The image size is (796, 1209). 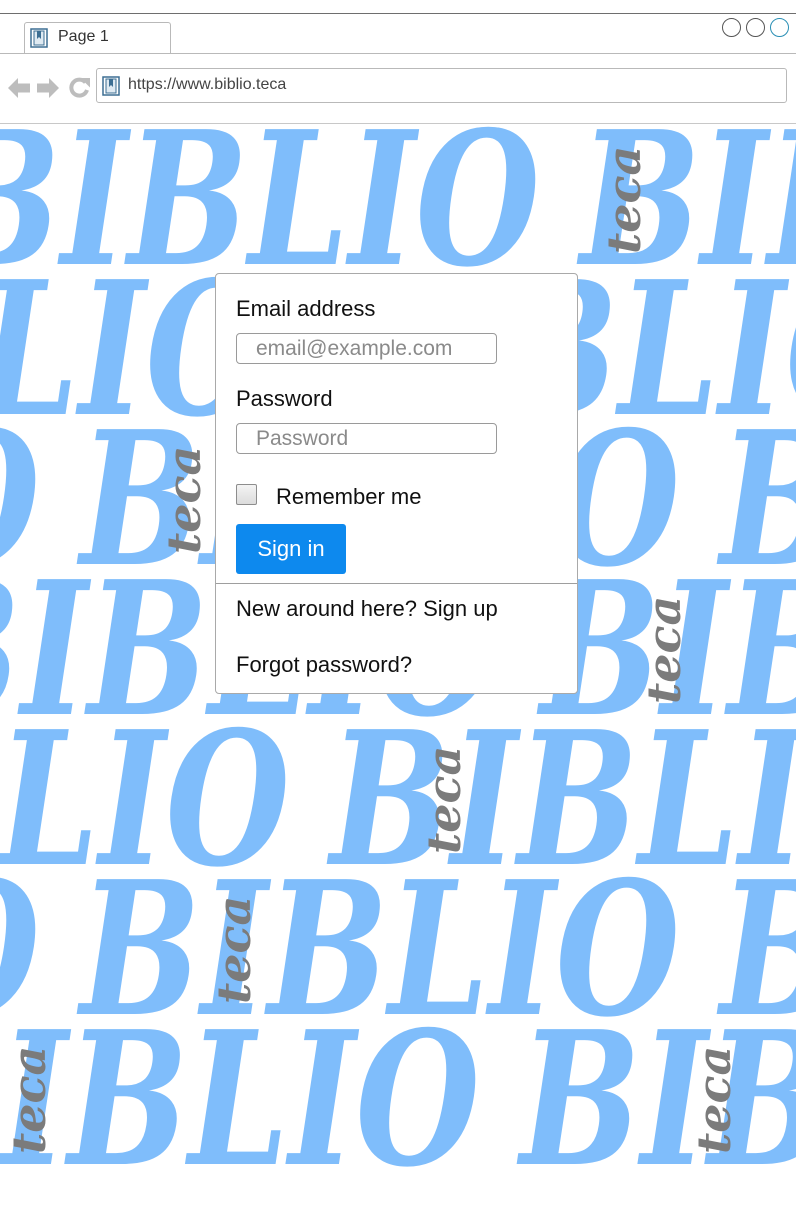 What do you see at coordinates (396, 583) in the screenshot?
I see `card-divider` at bounding box center [396, 583].